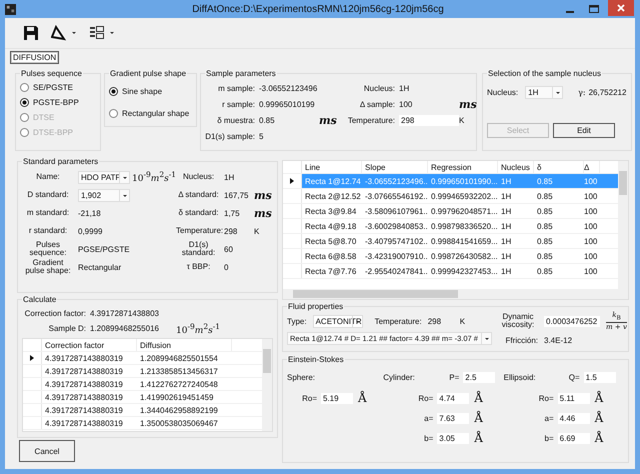 This screenshot has height=474, width=640. I want to click on field-label: Dynamic viscosity:, so click(518, 321).